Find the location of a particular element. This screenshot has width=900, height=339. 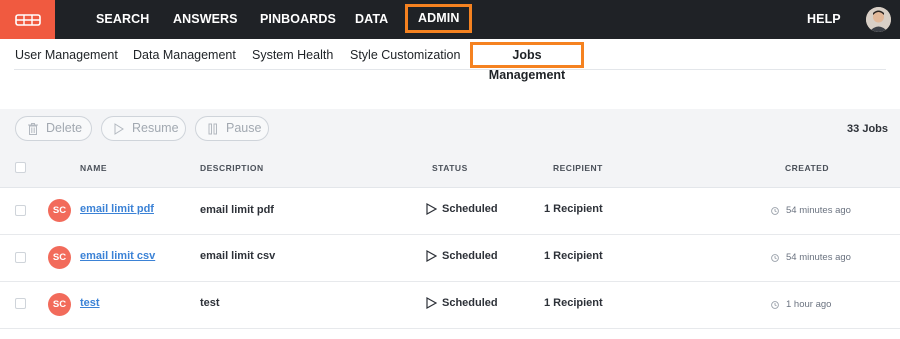

column-header-status: STATUS is located at coordinates (450, 168).